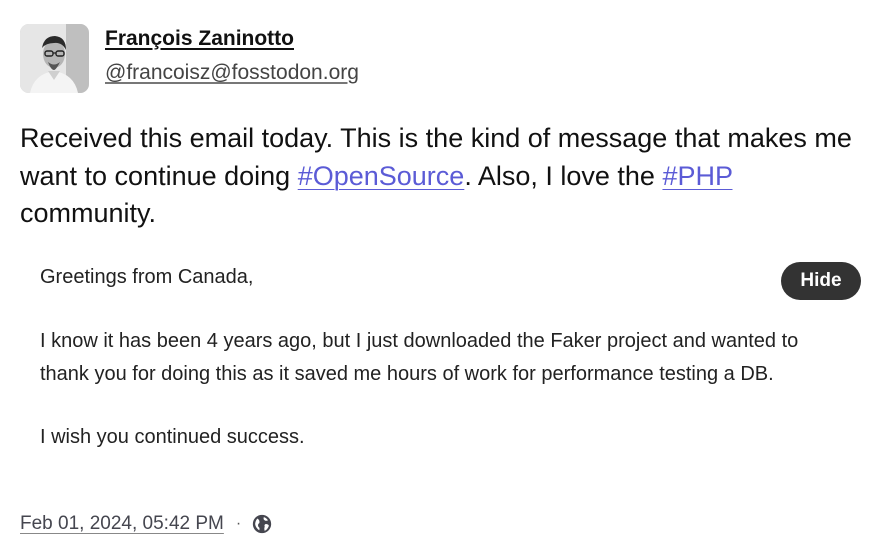  I want to click on hashtag-php-link: #PHP, so click(697, 176).